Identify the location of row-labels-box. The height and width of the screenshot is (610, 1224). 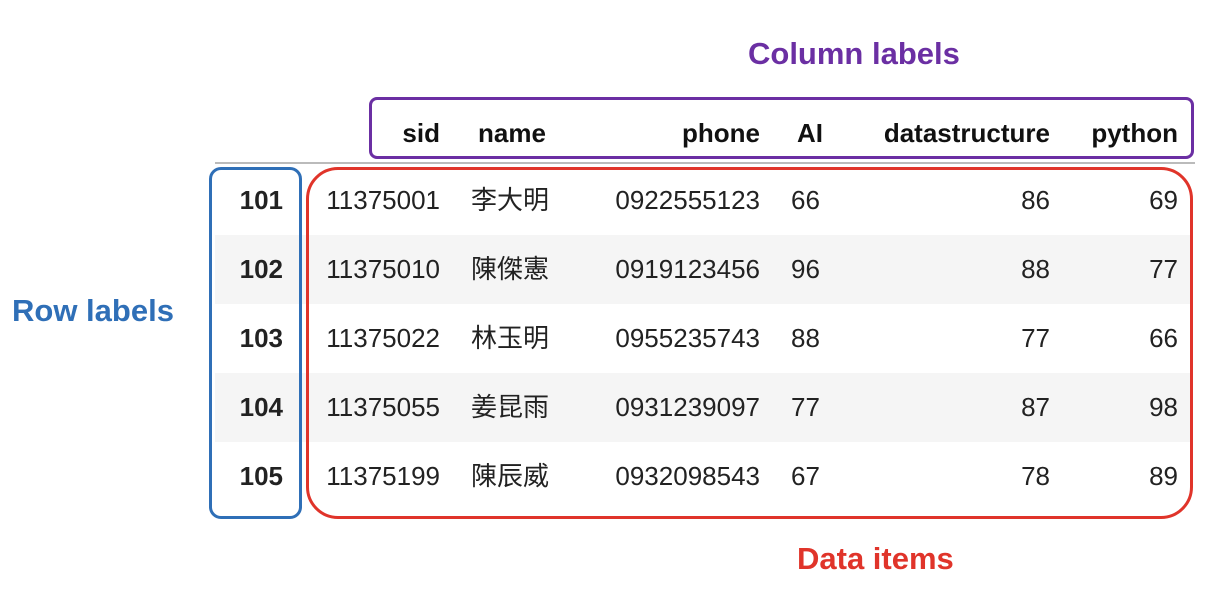
(255, 343).